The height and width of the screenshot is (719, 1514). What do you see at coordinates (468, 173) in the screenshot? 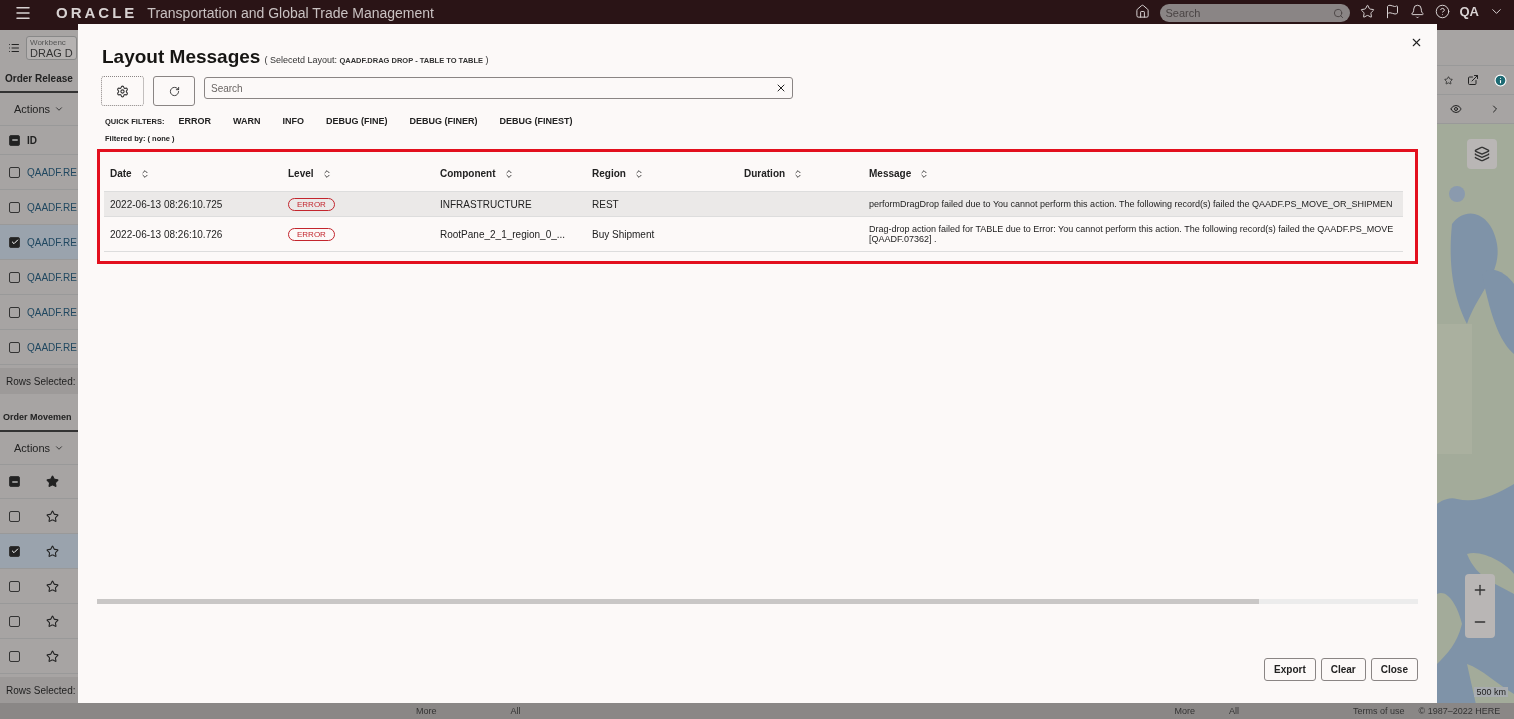
I see `column-header: Component` at bounding box center [468, 173].